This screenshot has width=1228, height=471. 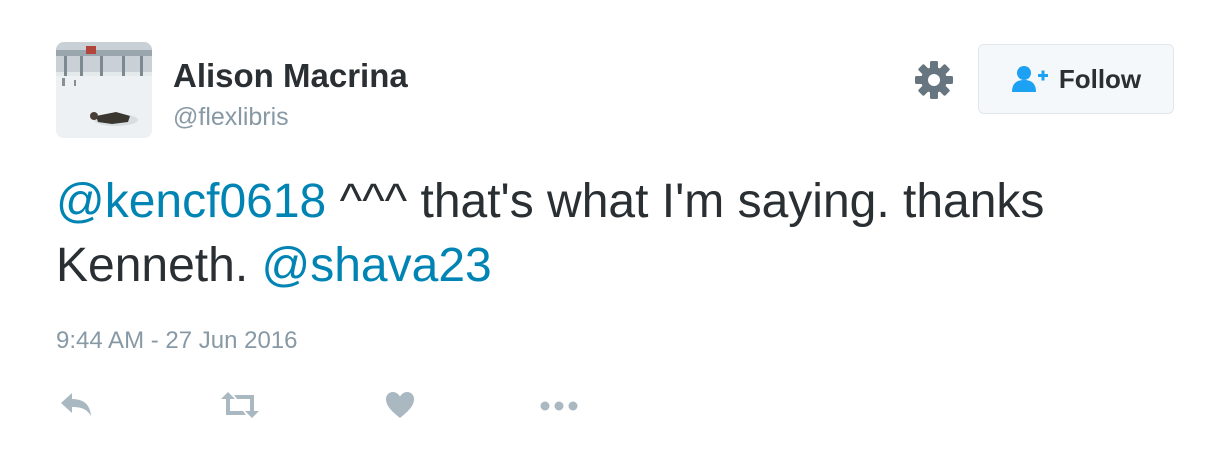 What do you see at coordinates (1030, 79) in the screenshot?
I see `add-user-icon` at bounding box center [1030, 79].